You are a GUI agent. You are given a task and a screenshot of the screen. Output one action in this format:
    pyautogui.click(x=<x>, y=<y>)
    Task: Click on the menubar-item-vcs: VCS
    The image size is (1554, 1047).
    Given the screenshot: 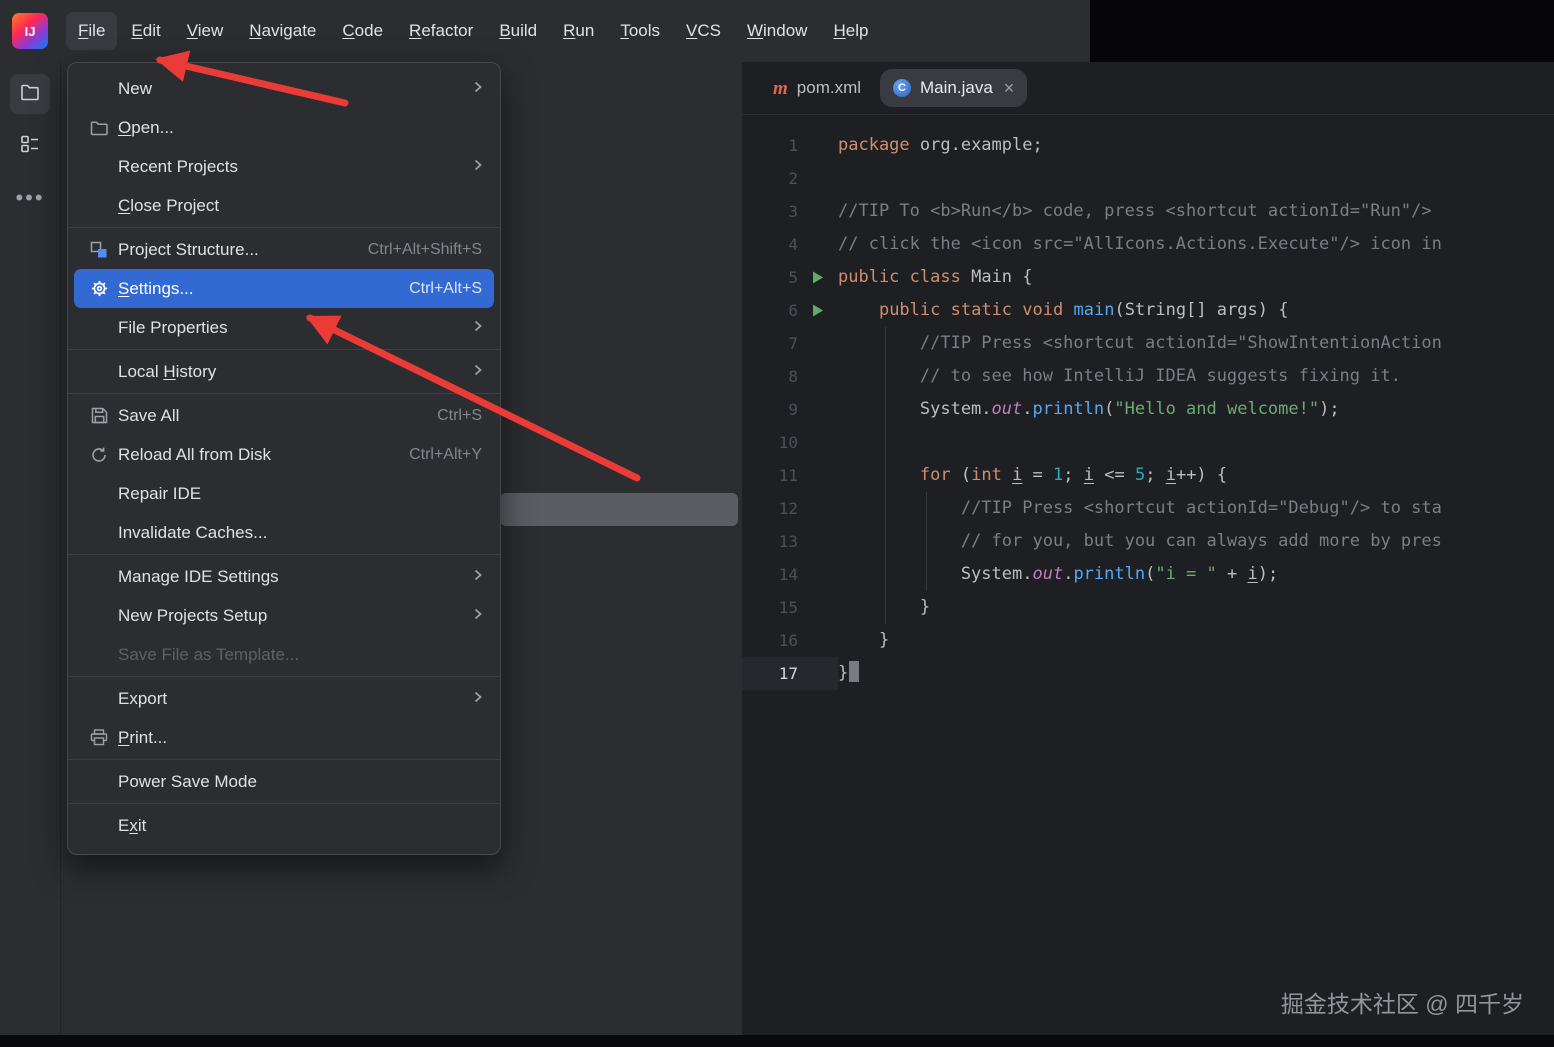 What is the action you would take?
    pyautogui.click(x=703, y=31)
    